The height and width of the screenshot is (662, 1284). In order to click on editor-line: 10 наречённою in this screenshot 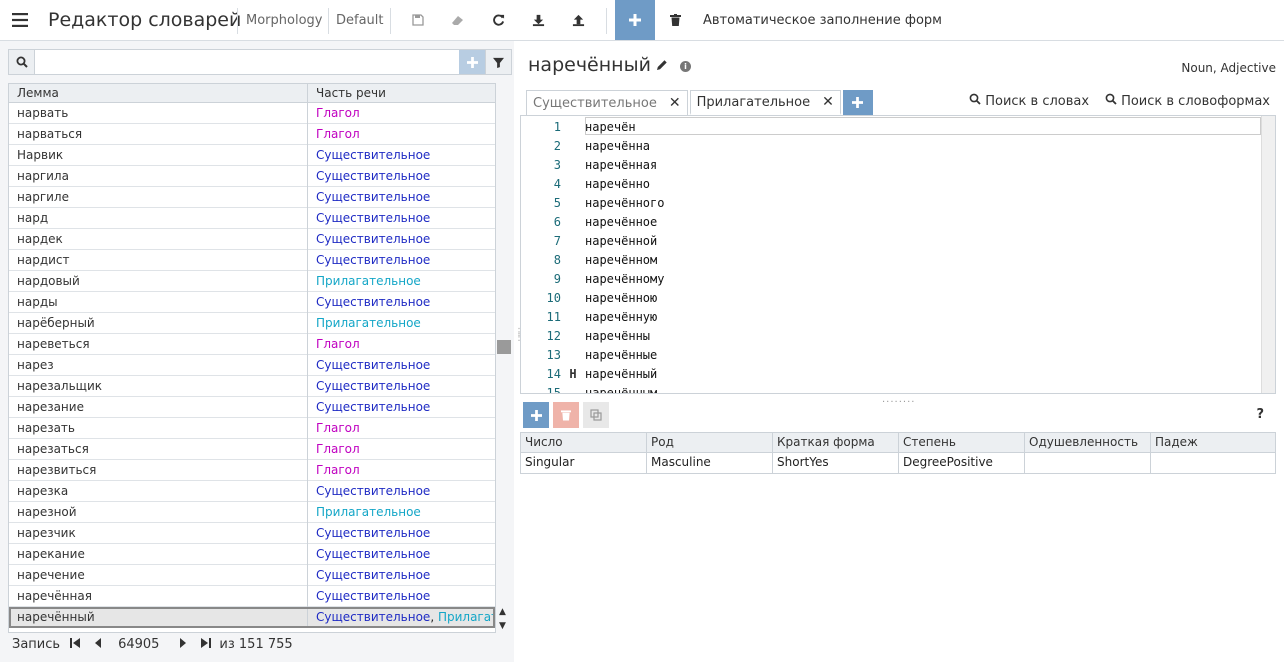, I will do `click(891, 297)`.